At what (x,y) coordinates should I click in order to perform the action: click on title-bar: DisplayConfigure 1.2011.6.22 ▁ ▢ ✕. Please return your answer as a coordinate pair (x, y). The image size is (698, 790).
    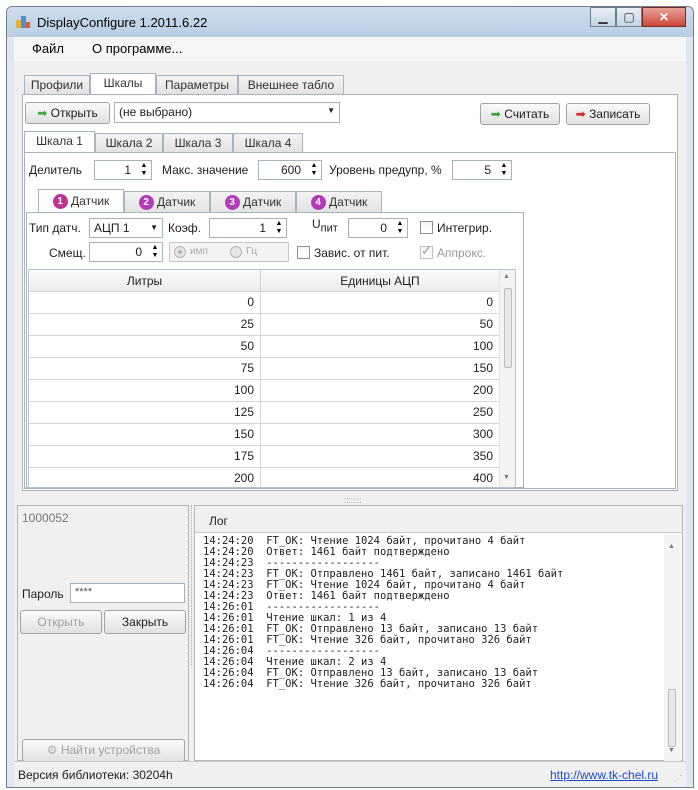
    Looking at the image, I should click on (350, 22).